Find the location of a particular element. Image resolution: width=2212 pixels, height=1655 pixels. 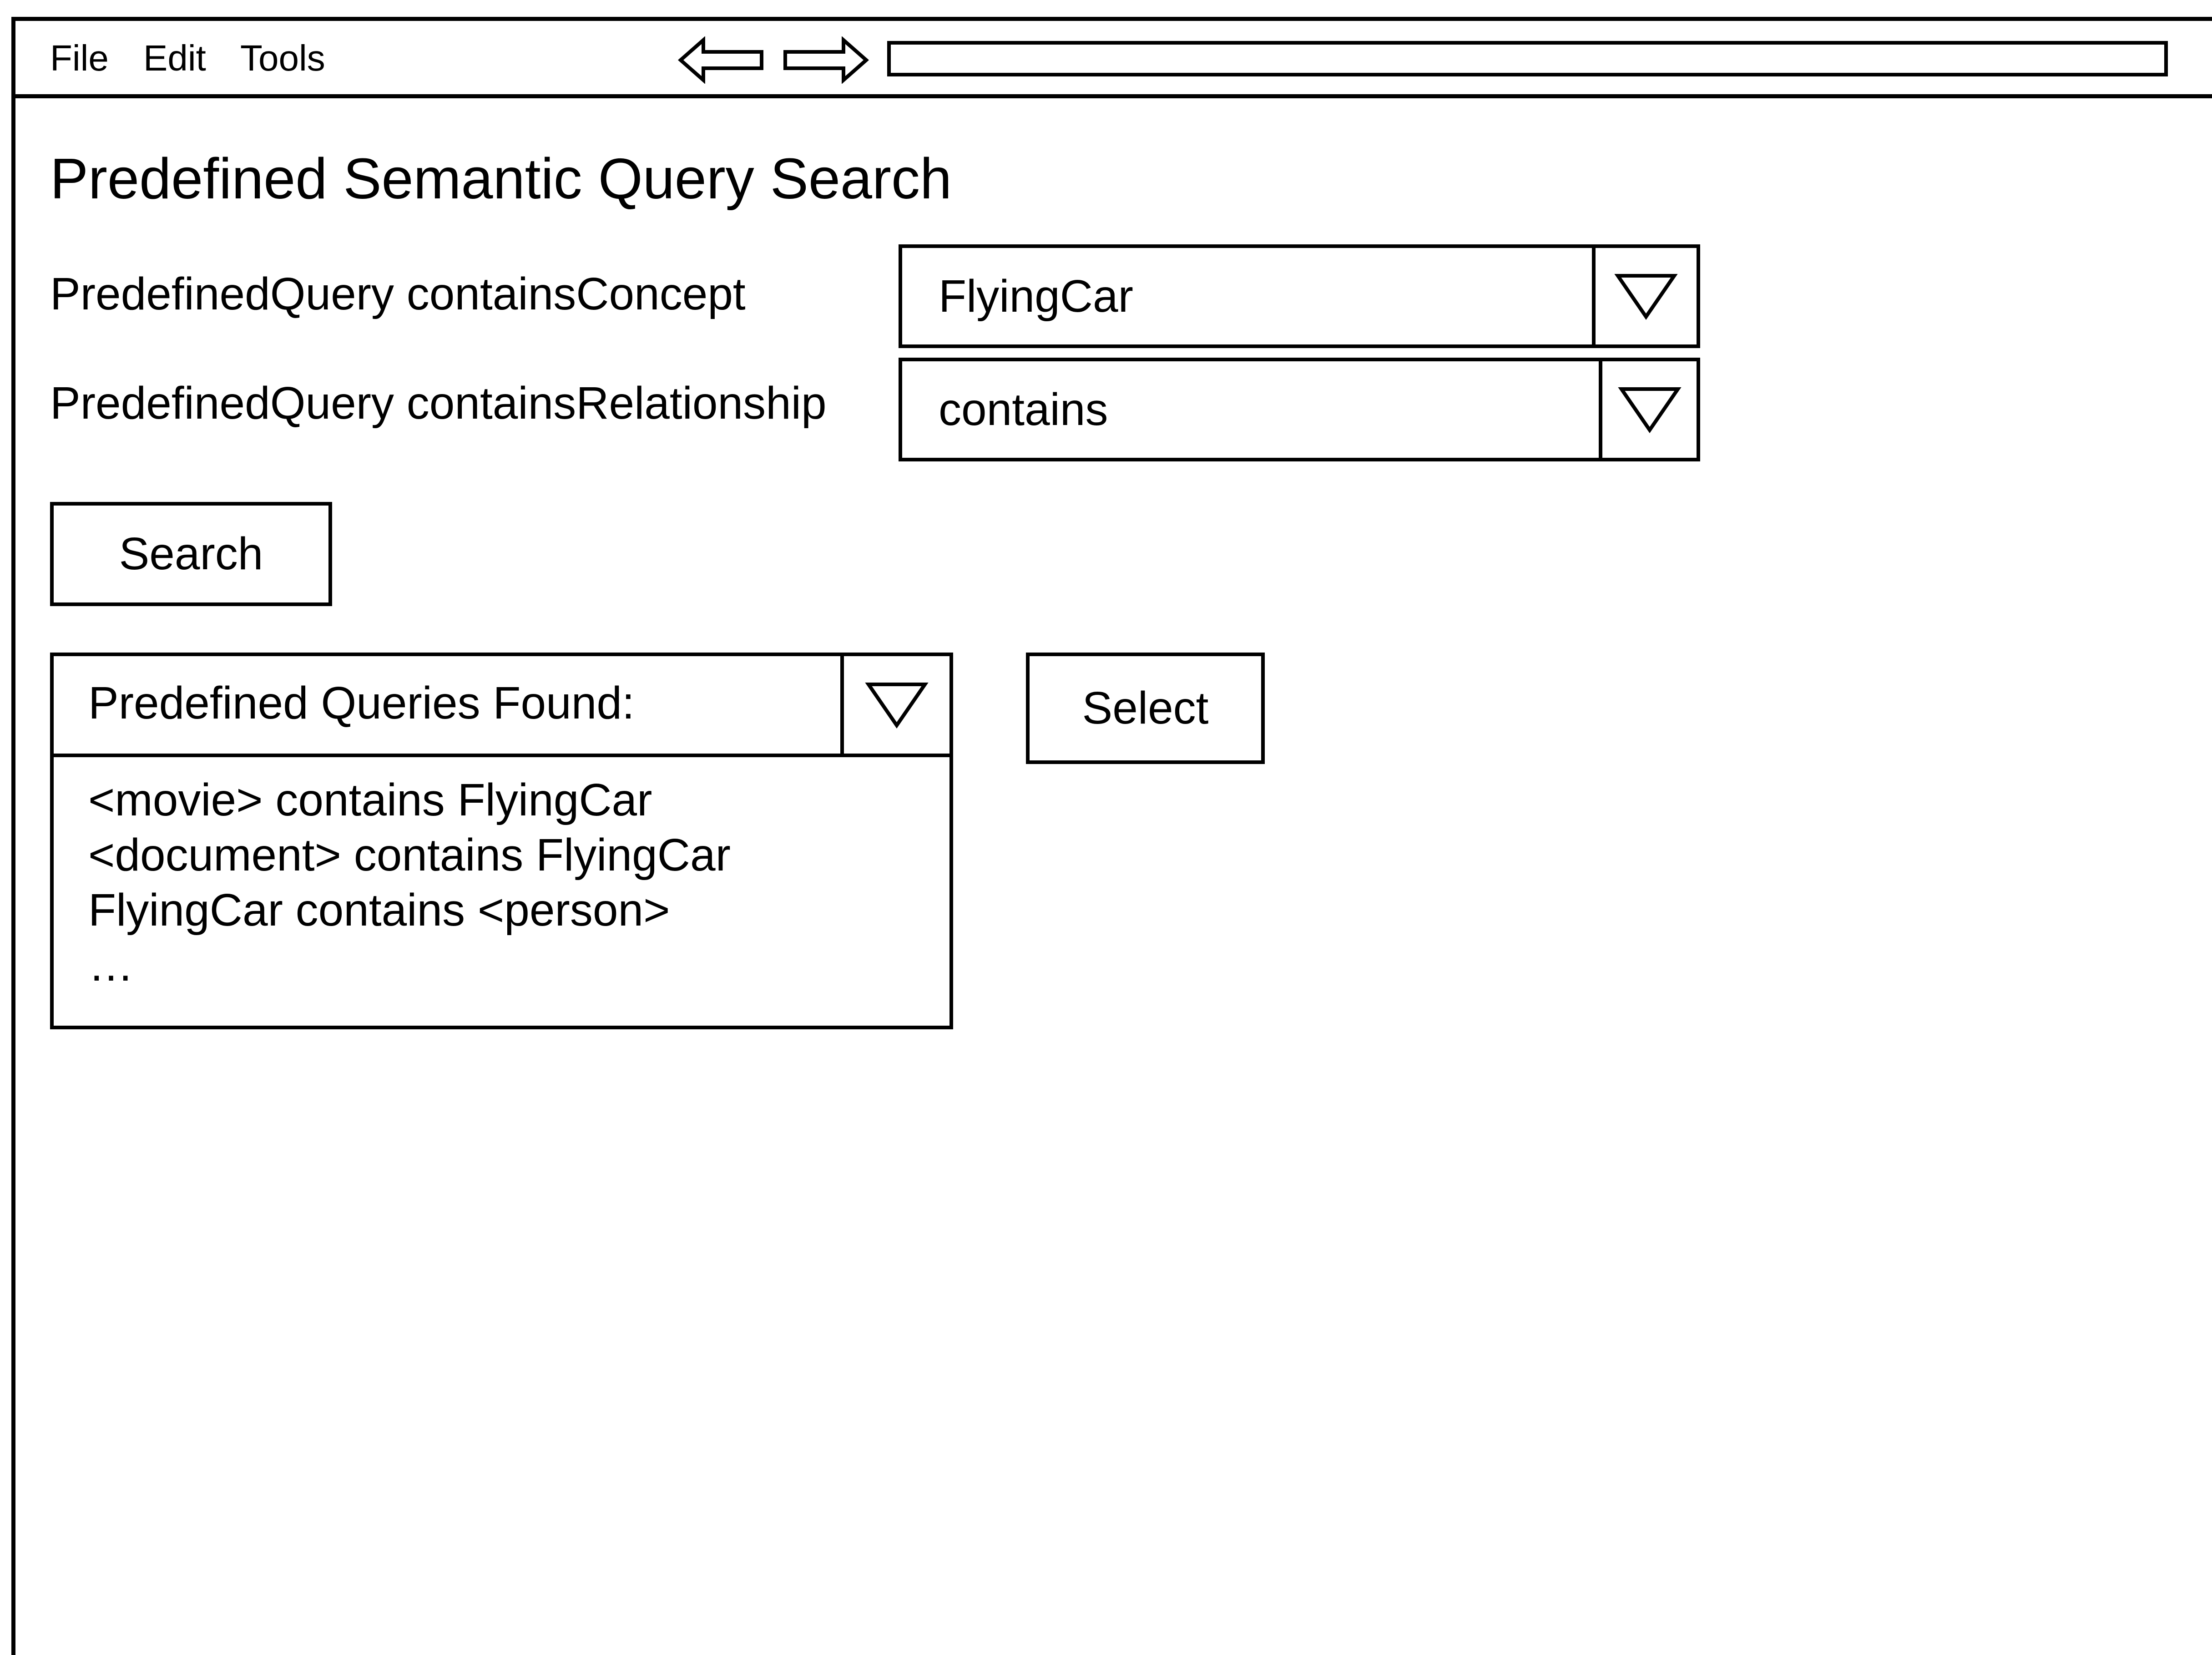

list-item: FlyingCar contains <person> is located at coordinates (509, 910).